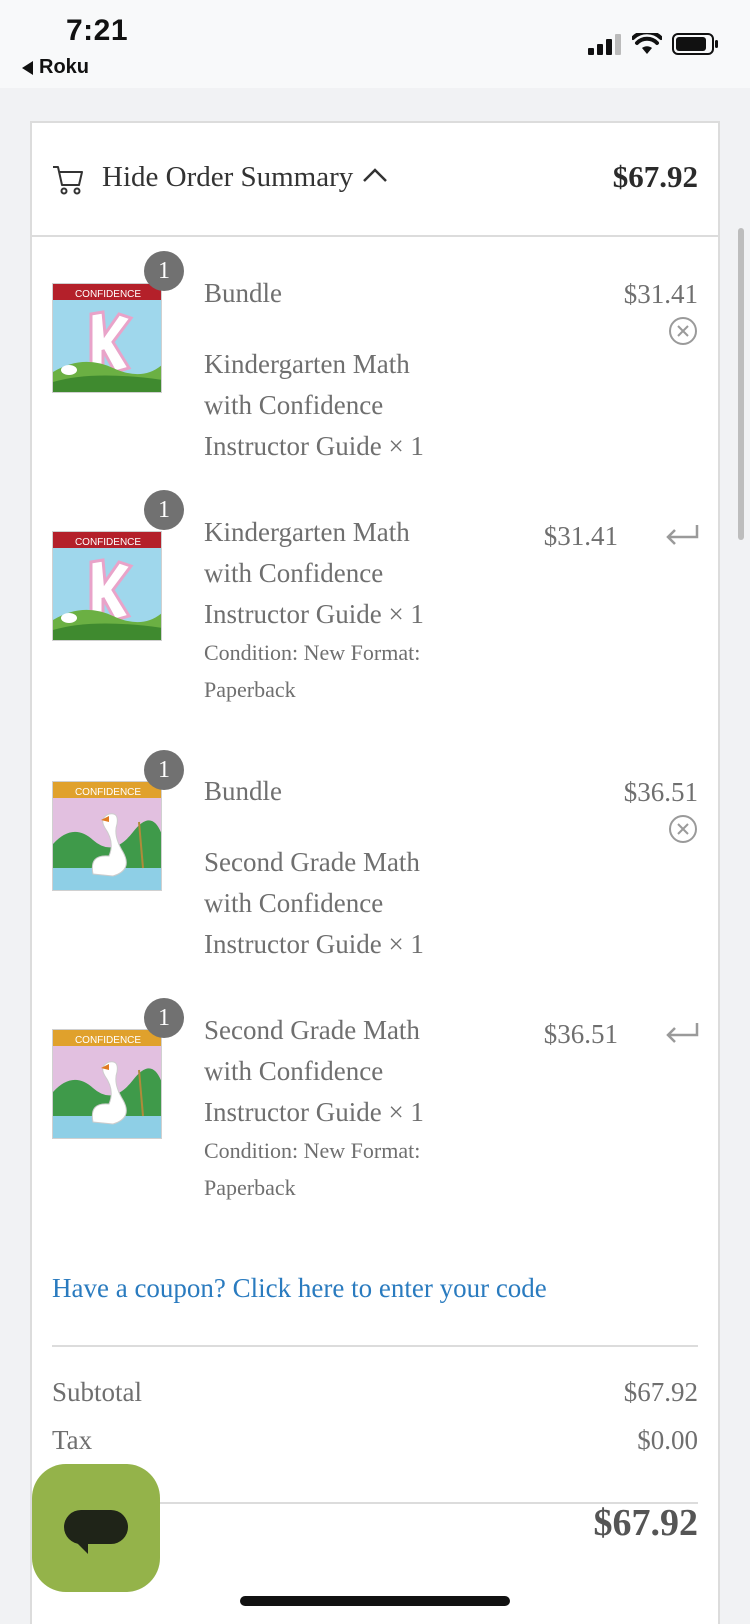 This screenshot has width=750, height=1624. I want to click on subtotal-value: $67.92, so click(660, 1392).